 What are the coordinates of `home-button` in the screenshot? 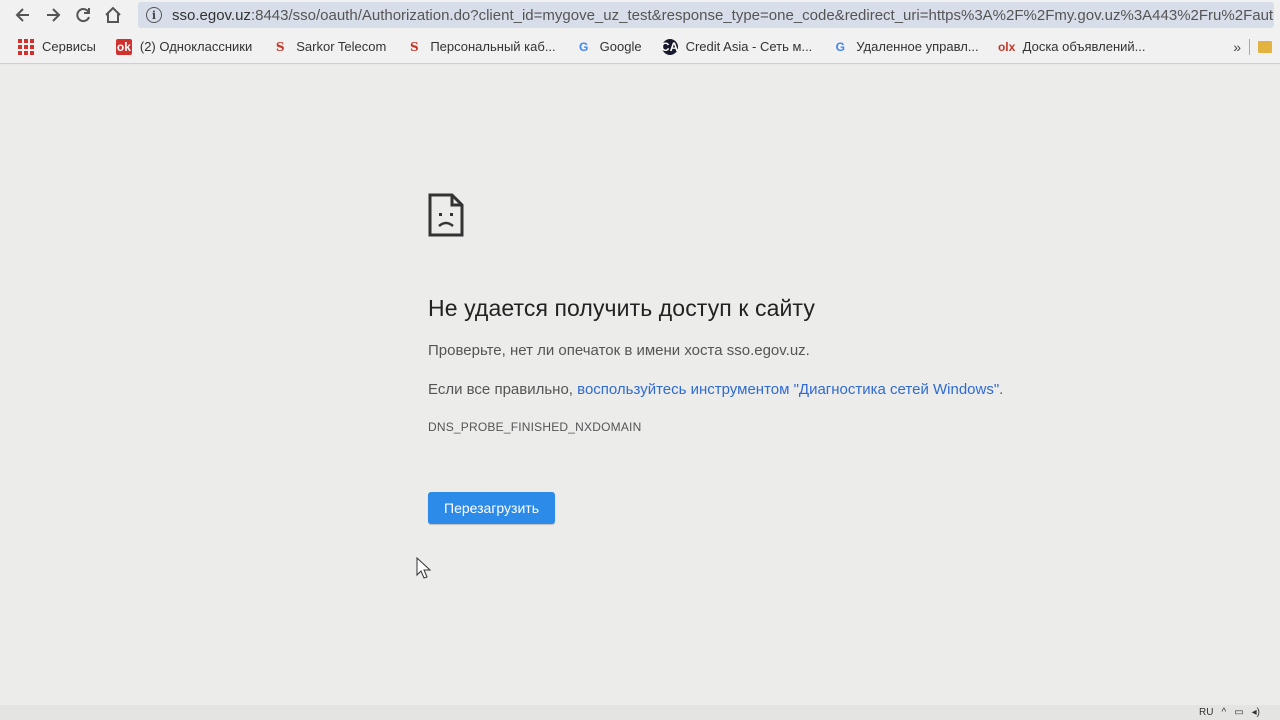 It's located at (113, 15).